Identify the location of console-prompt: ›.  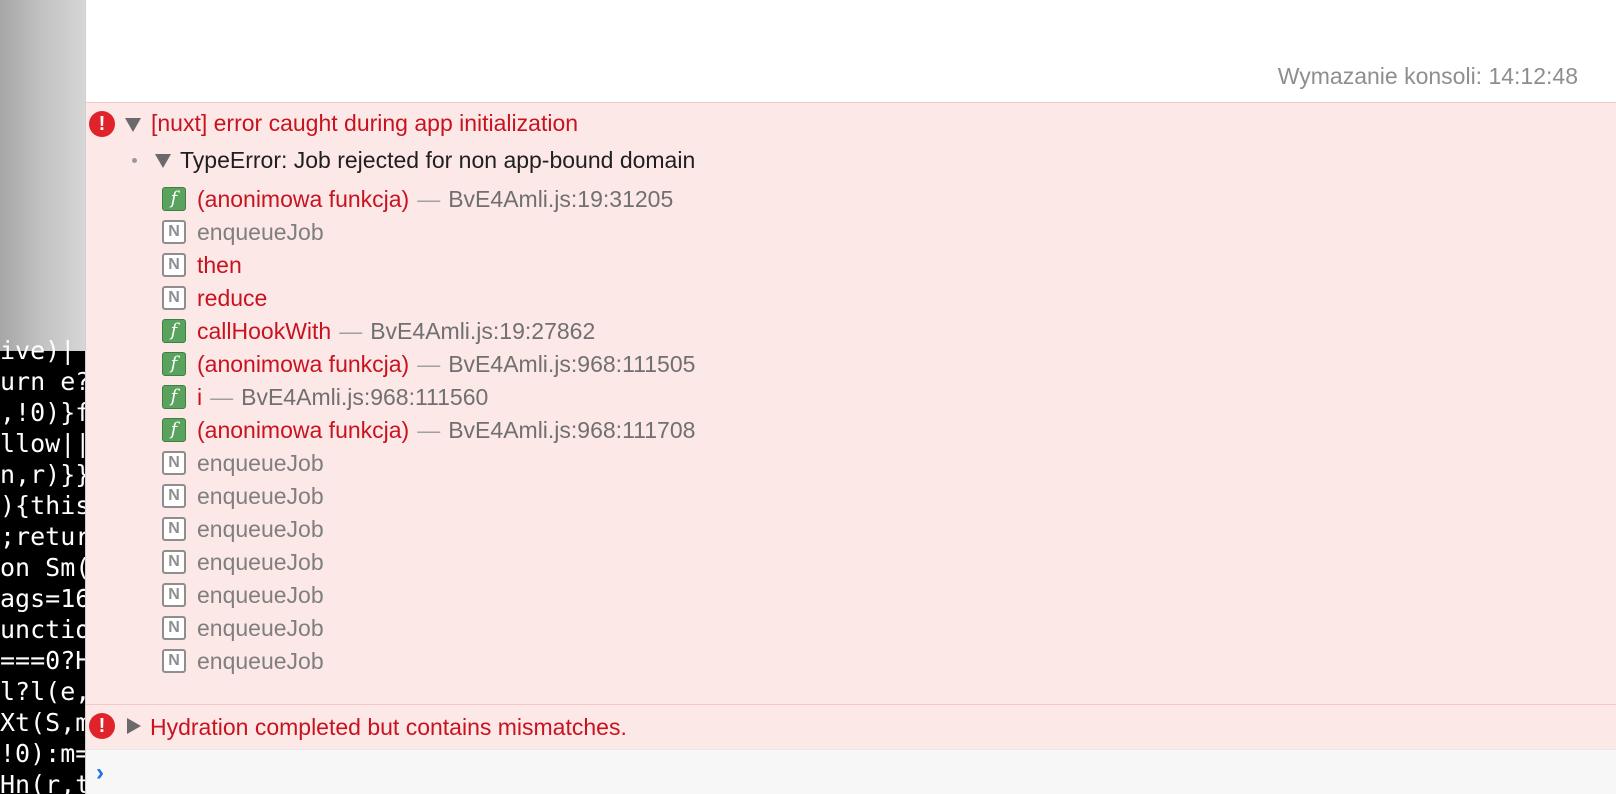
(851, 771).